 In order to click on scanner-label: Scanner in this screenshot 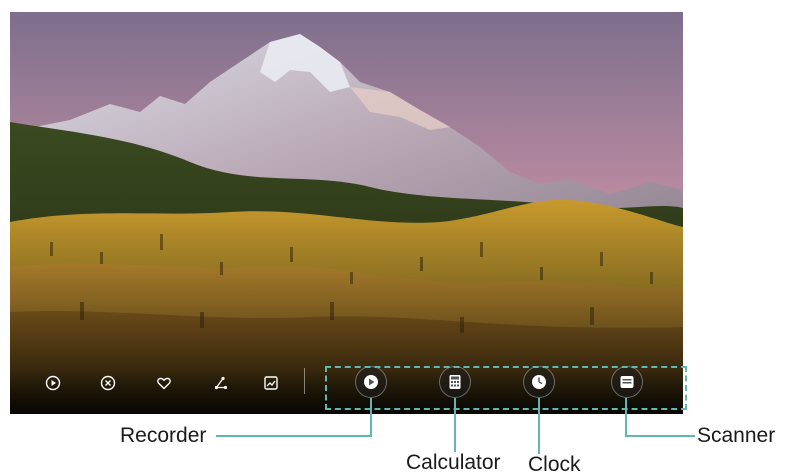, I will do `click(736, 435)`.